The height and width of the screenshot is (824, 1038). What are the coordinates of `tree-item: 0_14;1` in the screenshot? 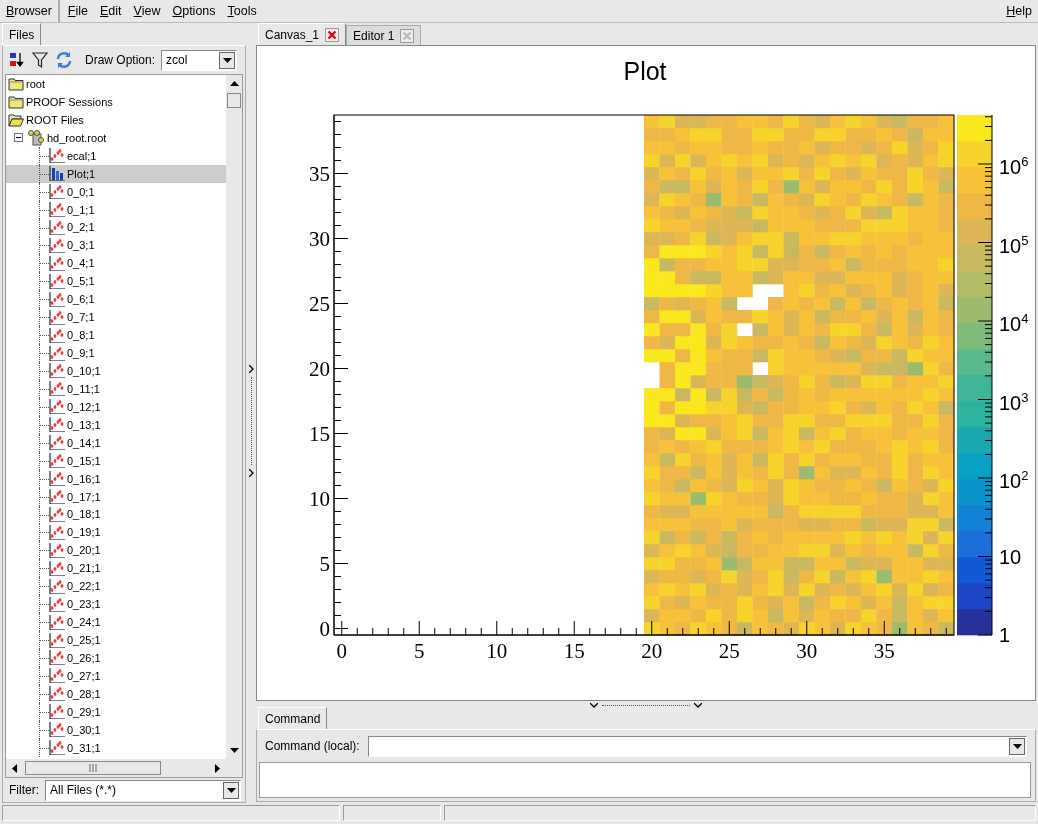 It's located at (116, 442).